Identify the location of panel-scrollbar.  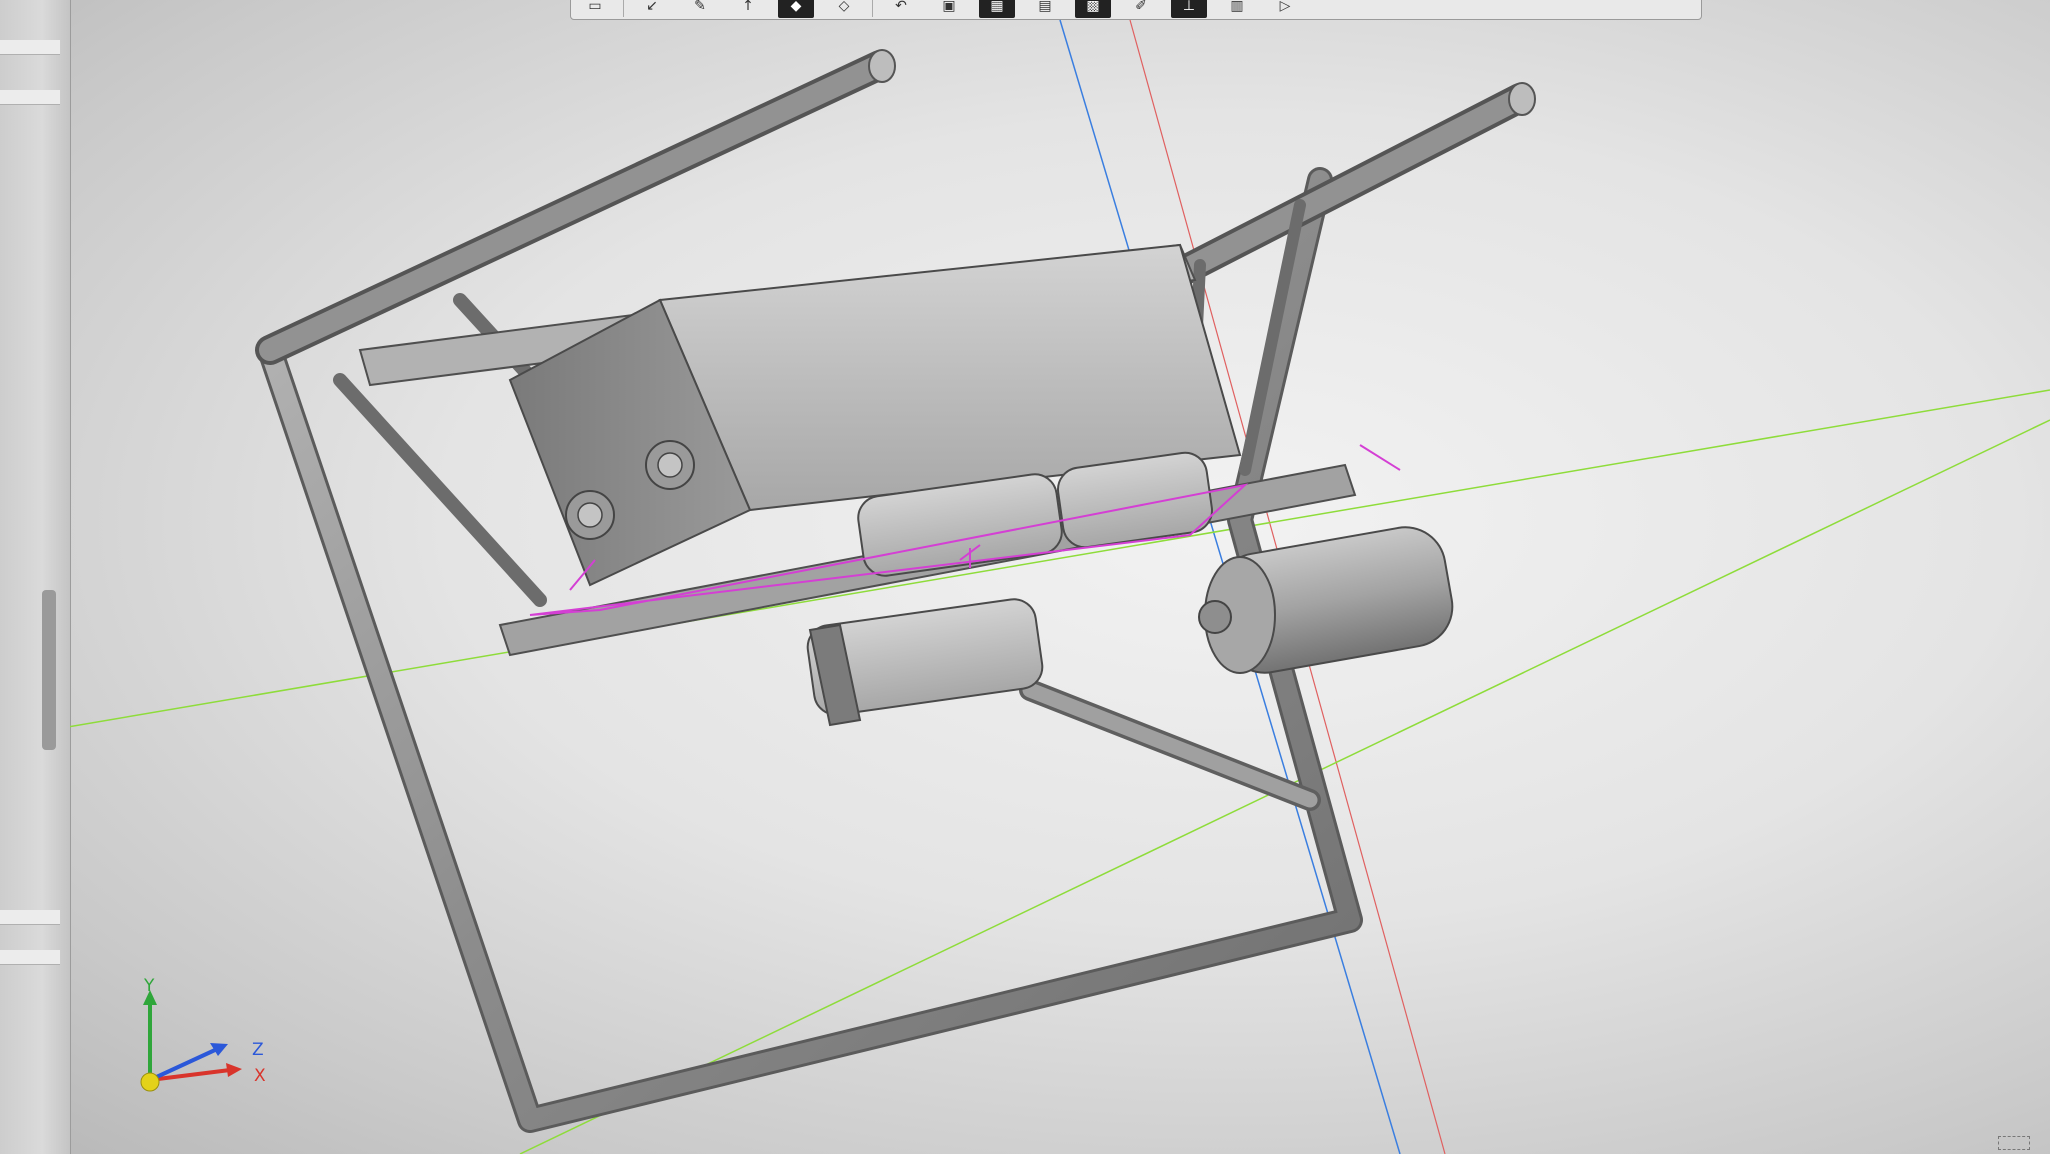
(49, 670).